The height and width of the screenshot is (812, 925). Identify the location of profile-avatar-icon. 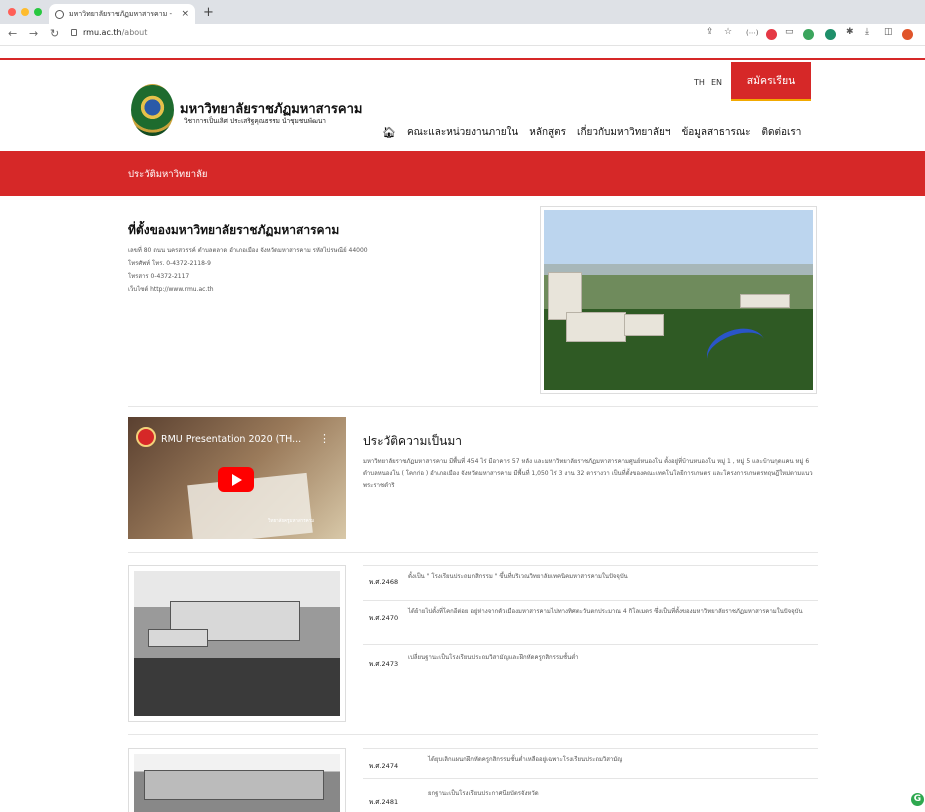
(907, 34).